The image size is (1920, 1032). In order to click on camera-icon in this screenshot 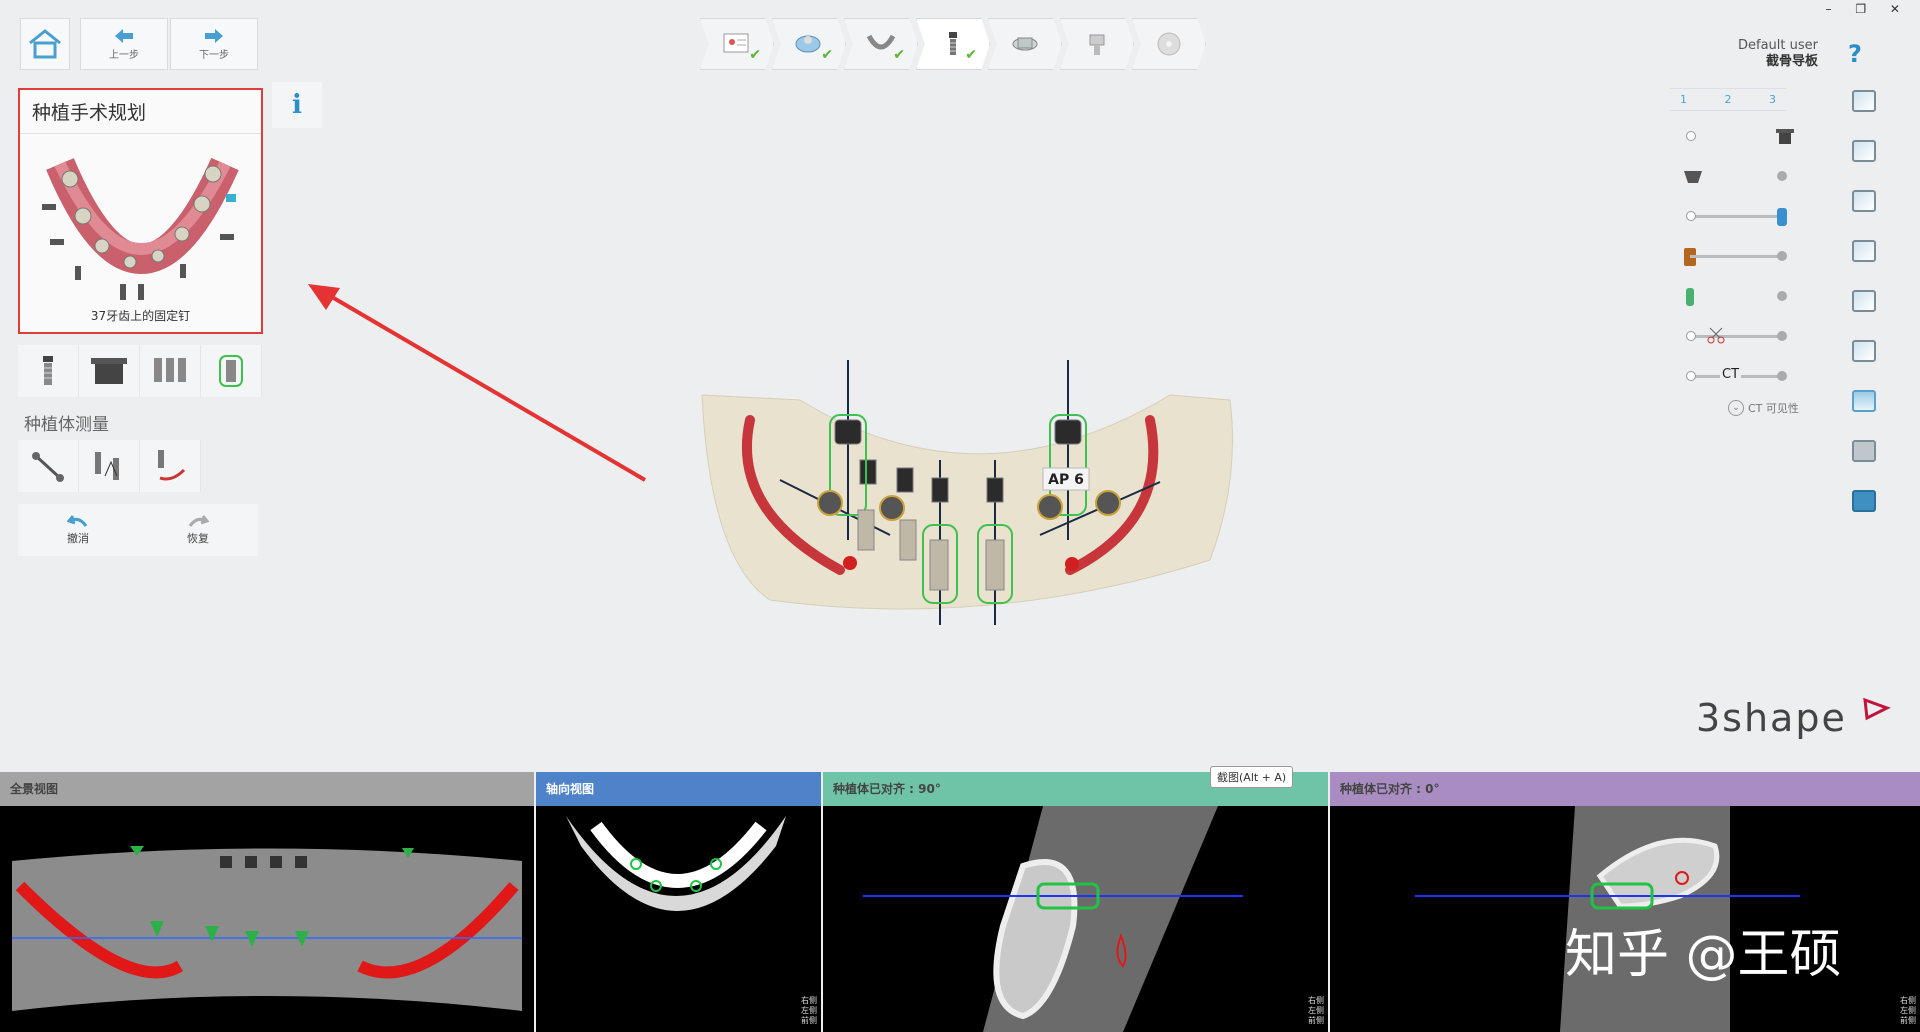, I will do `click(1864, 451)`.